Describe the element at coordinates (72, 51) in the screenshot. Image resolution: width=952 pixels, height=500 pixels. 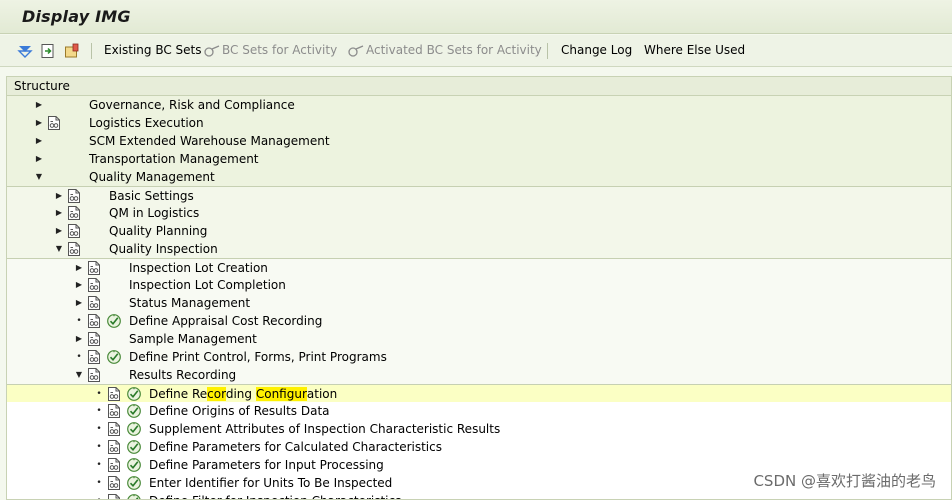
I see `bookmark-folder-icon` at that location.